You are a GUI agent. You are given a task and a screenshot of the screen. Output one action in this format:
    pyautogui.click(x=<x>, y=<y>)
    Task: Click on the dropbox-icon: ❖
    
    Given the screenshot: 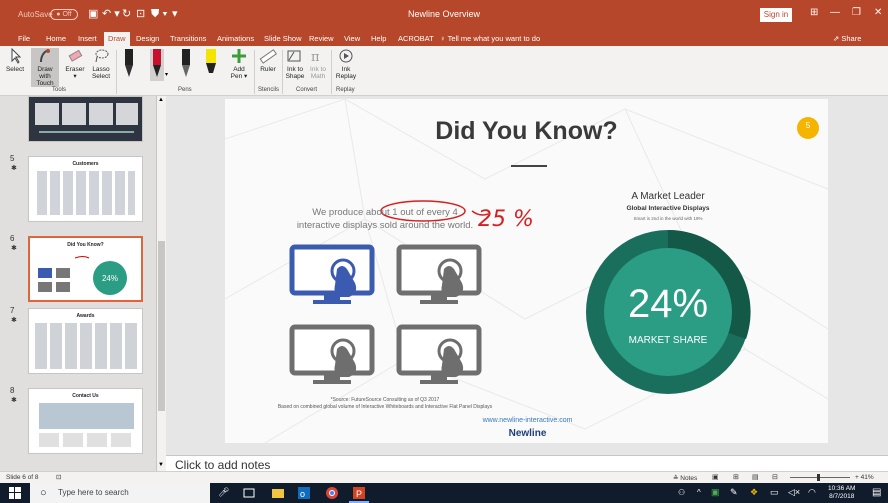 What is the action you would take?
    pyautogui.click(x=754, y=492)
    